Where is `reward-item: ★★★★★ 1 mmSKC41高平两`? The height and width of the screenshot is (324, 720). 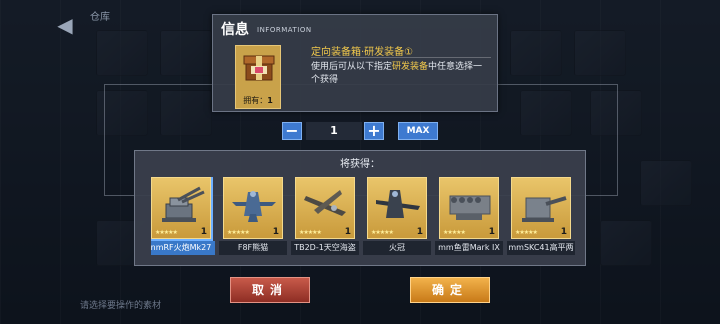 reward-item: ★★★★★ 1 mmSKC41高平两 is located at coordinates (541, 219).